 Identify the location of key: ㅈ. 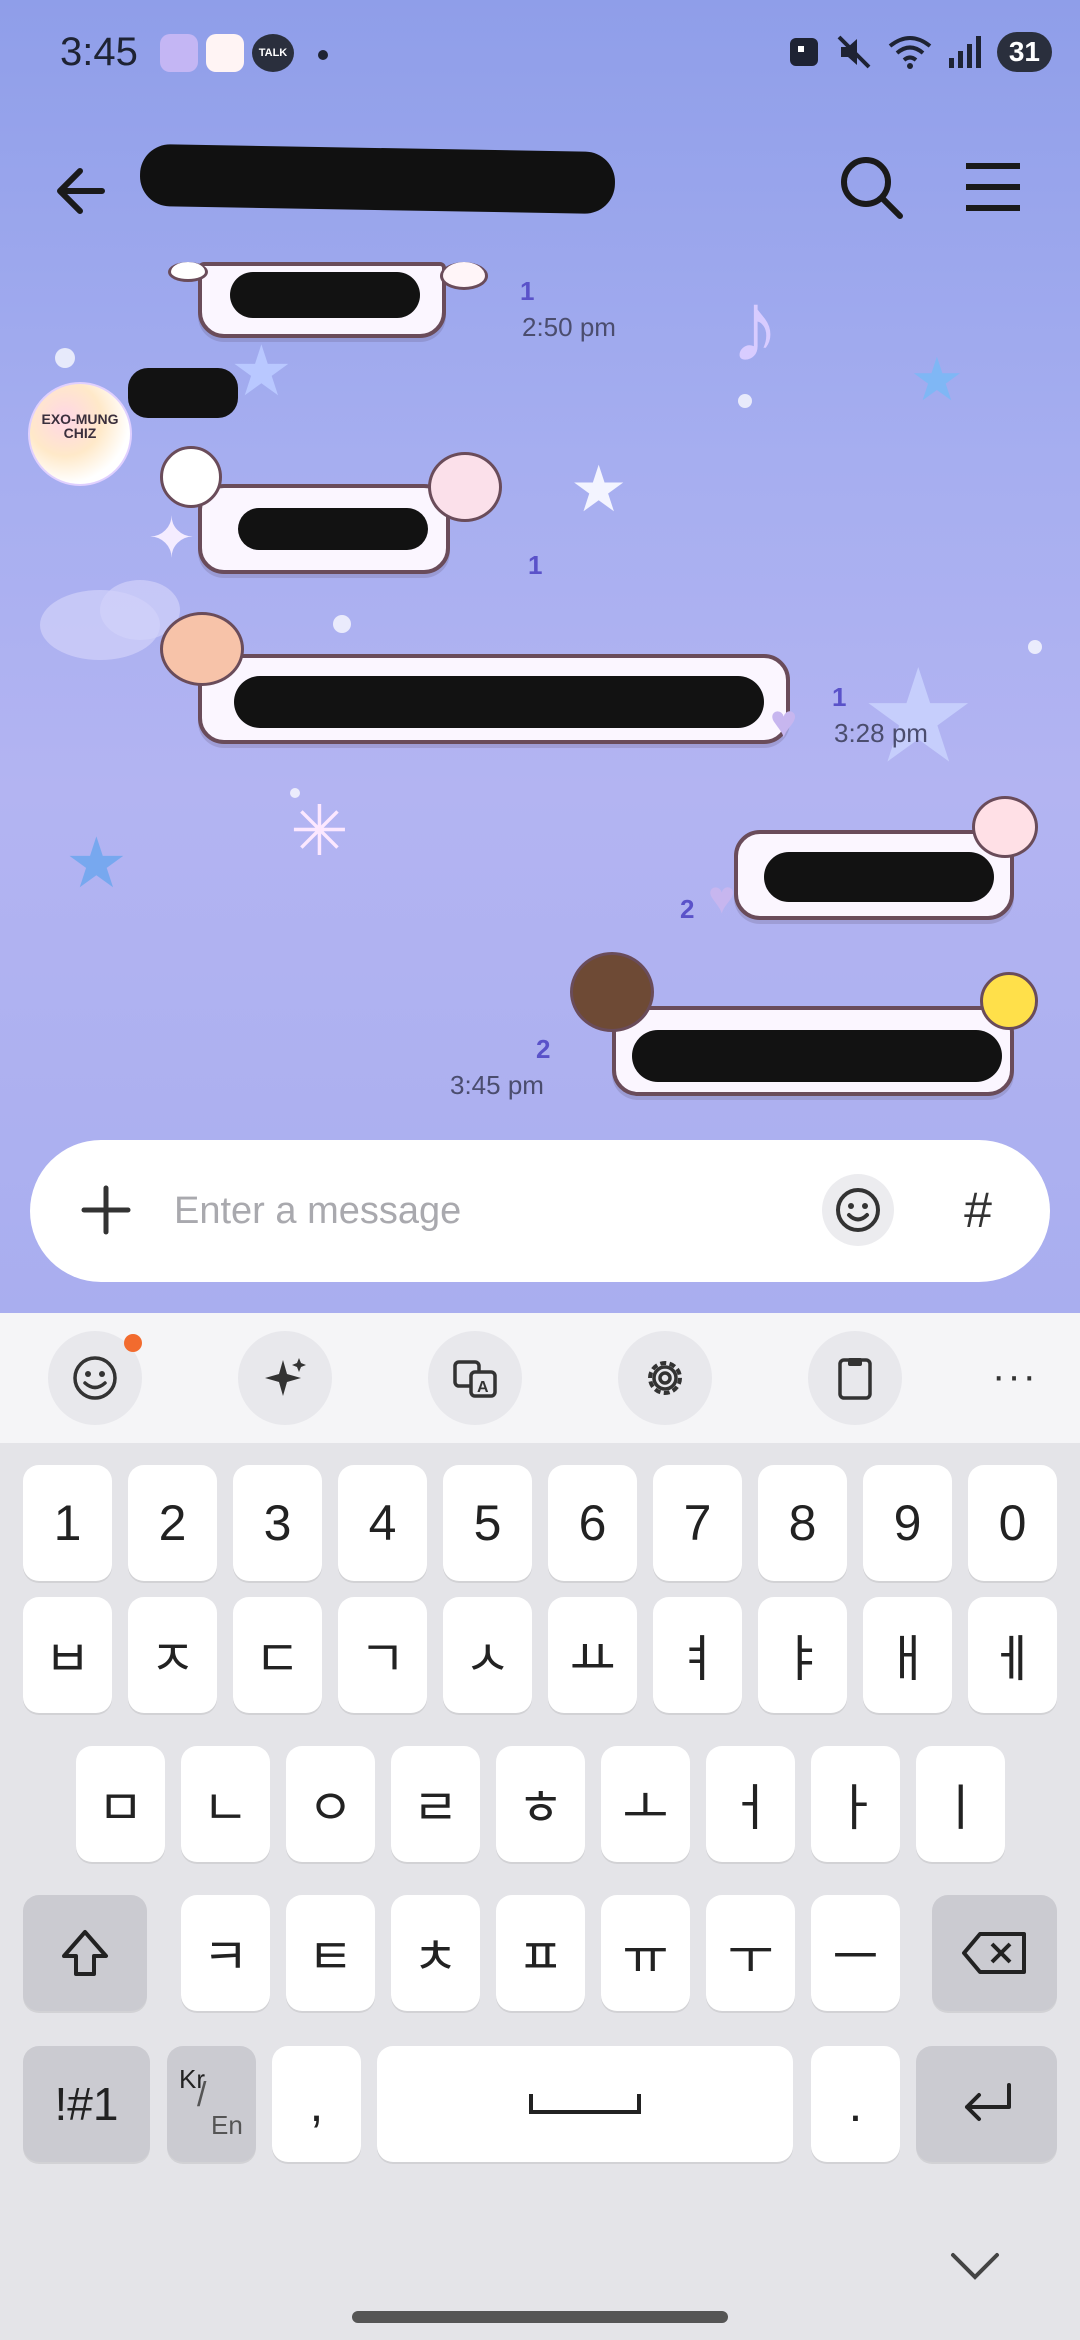
(172, 1655).